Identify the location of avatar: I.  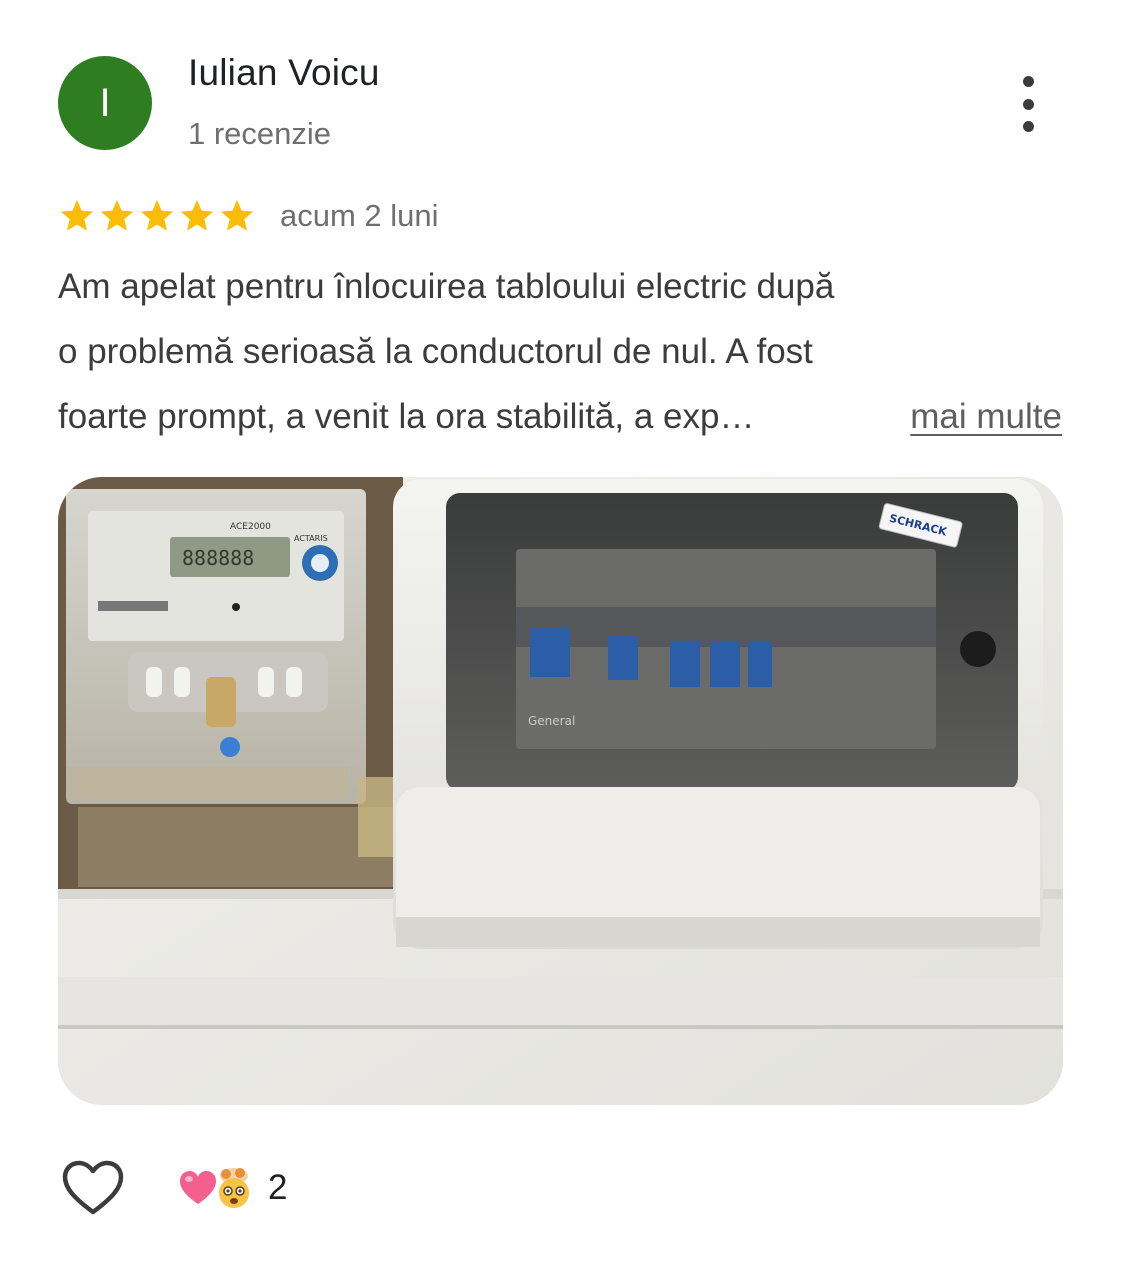
(105, 103).